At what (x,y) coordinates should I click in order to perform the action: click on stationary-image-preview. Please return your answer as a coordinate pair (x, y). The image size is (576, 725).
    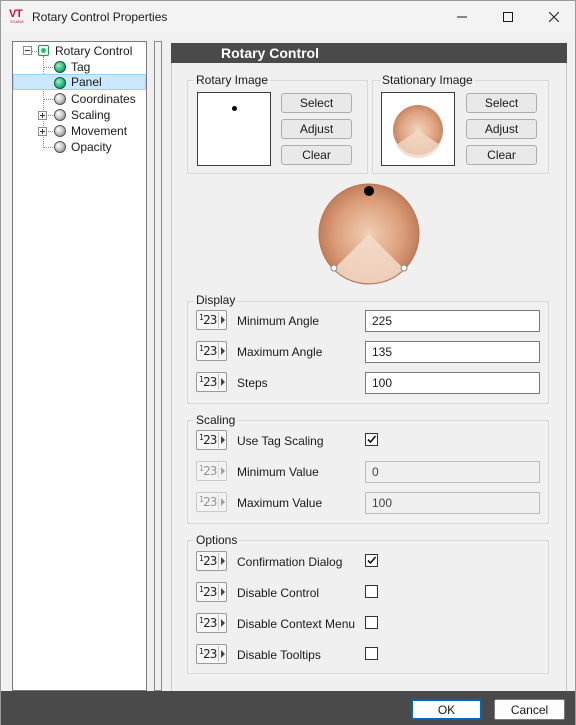
    Looking at the image, I should click on (418, 129).